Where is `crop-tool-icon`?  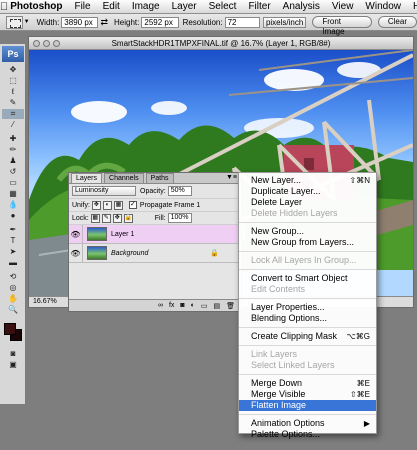
crop-tool-icon is located at coordinates (14, 22).